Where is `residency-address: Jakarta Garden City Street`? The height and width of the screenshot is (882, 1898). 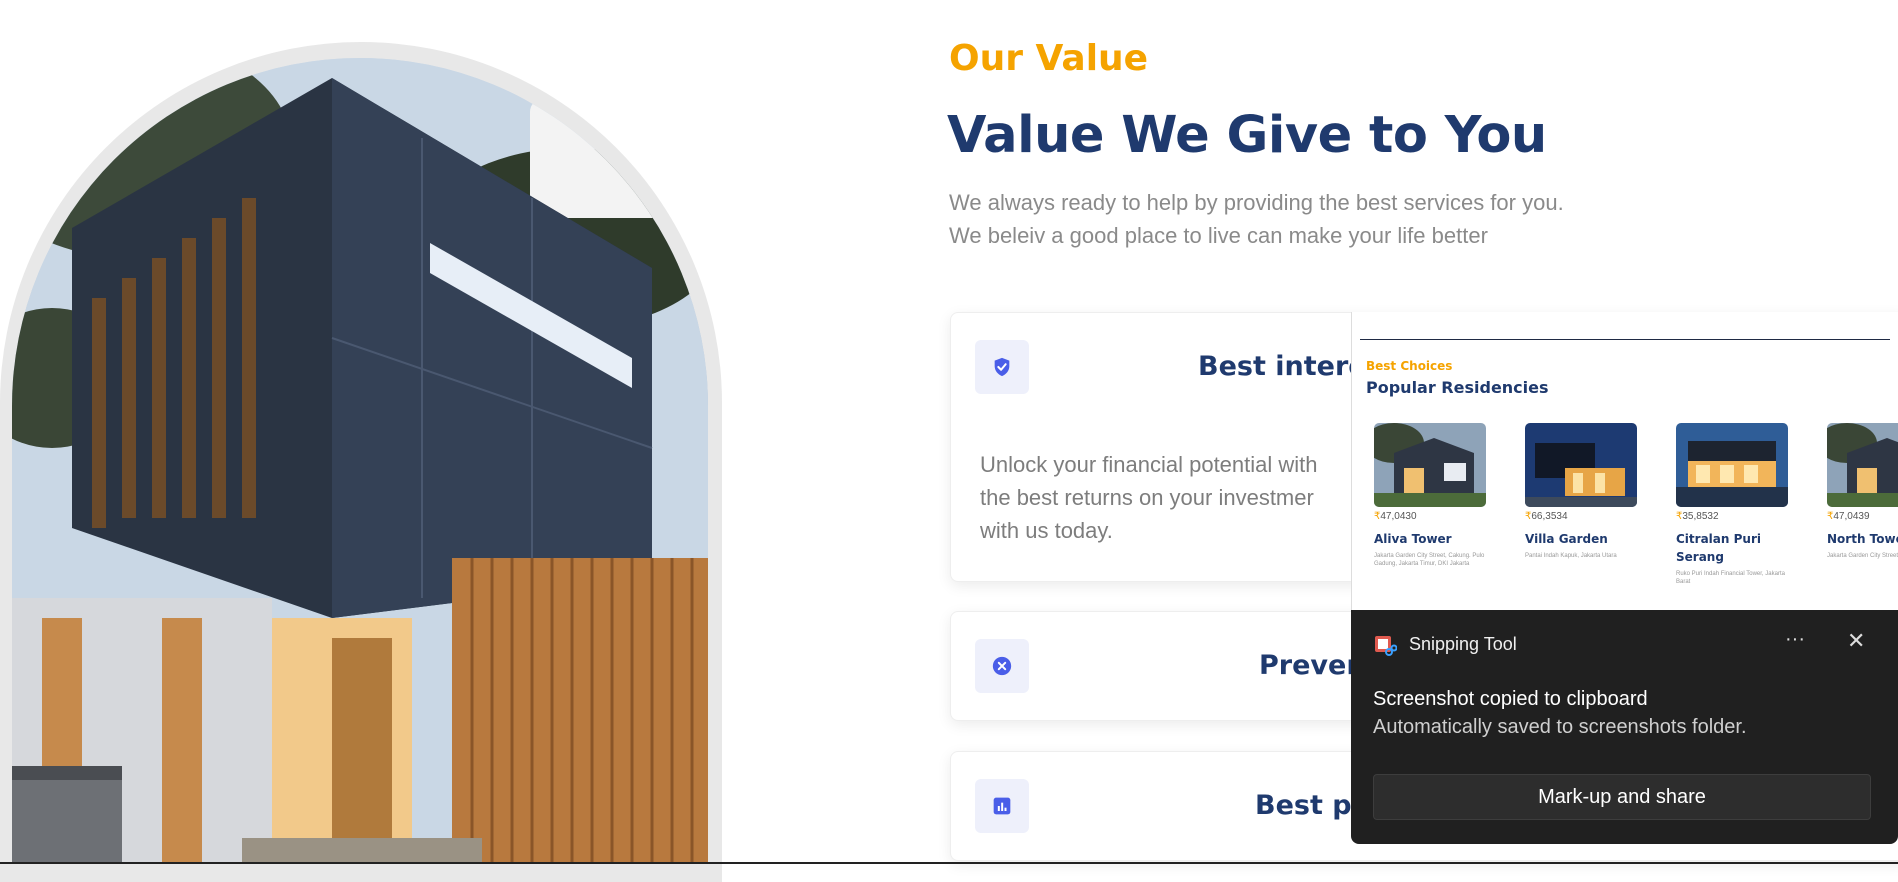
residency-address: Jakarta Garden City Street is located at coordinates (1862, 556).